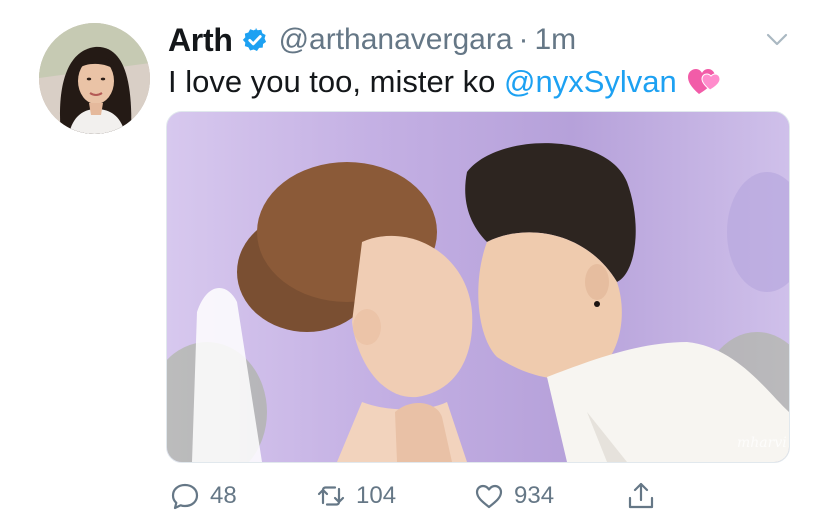 This screenshot has width=828, height=530. Describe the element at coordinates (641, 495) in the screenshot. I see `share-icon` at that location.